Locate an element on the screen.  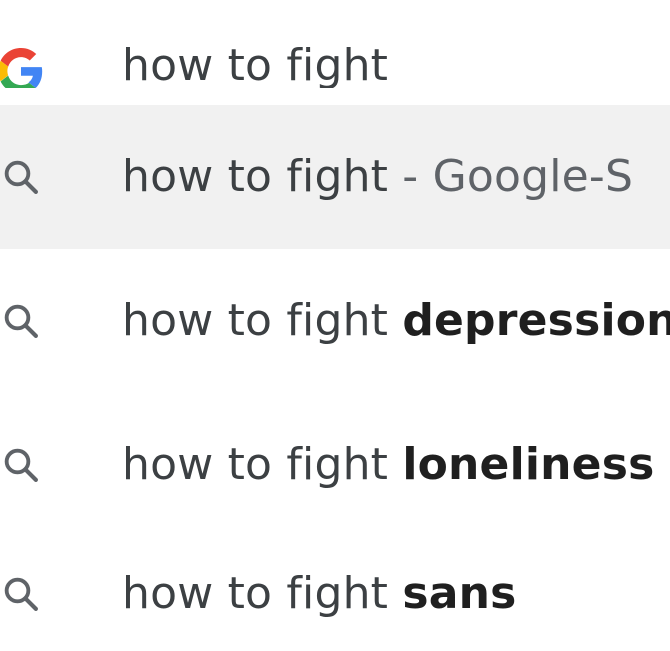
suggestion-text: how to fight - Google-S is located at coordinates (377, 177).